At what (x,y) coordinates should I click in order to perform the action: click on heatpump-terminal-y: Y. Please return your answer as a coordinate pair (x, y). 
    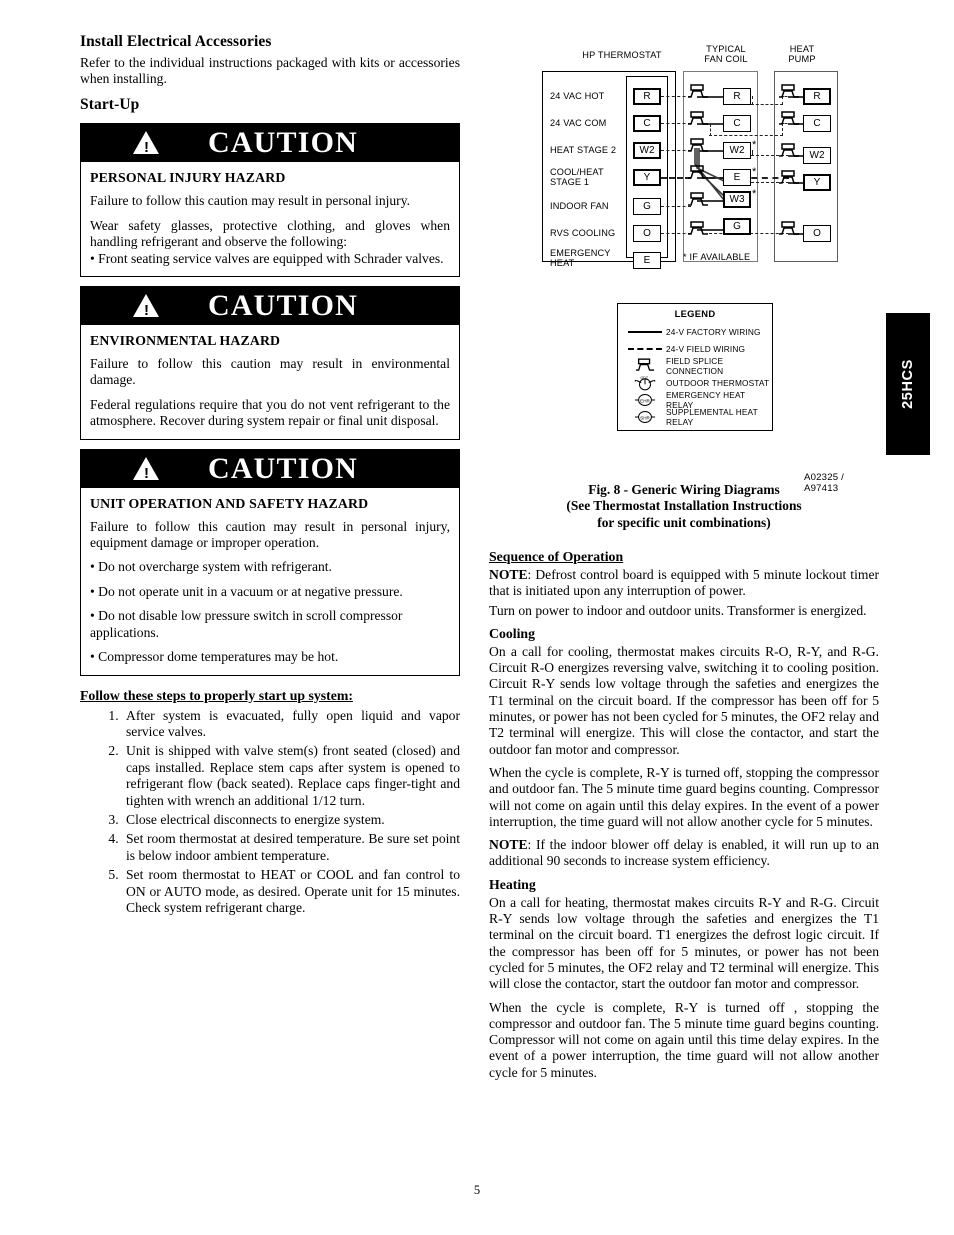
    Looking at the image, I should click on (817, 182).